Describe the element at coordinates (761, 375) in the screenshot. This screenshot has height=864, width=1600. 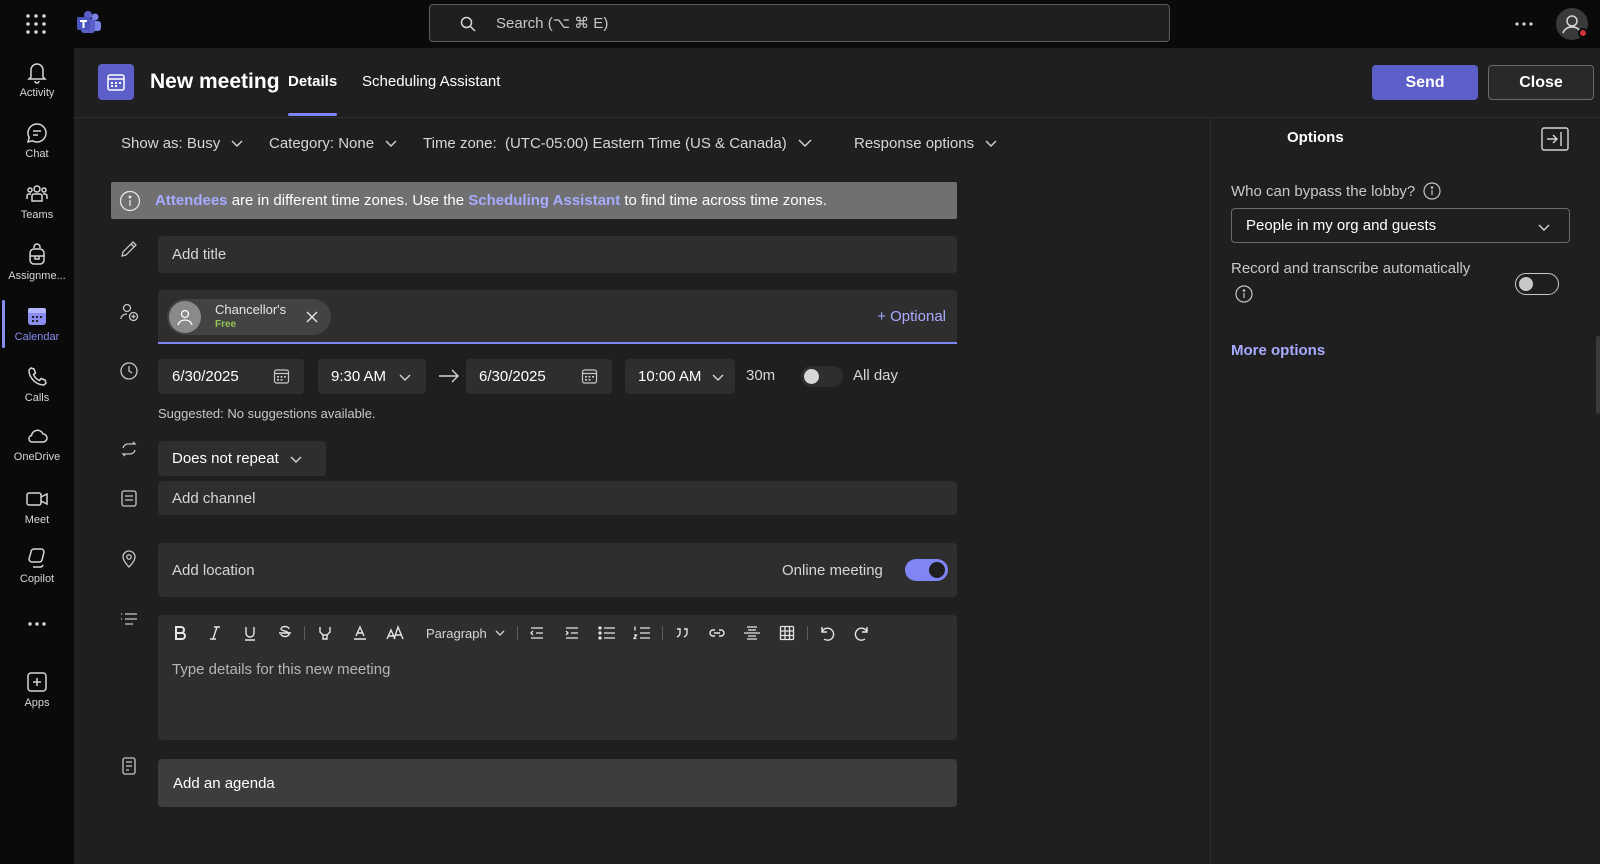
I see `duration-label: 30m` at that location.